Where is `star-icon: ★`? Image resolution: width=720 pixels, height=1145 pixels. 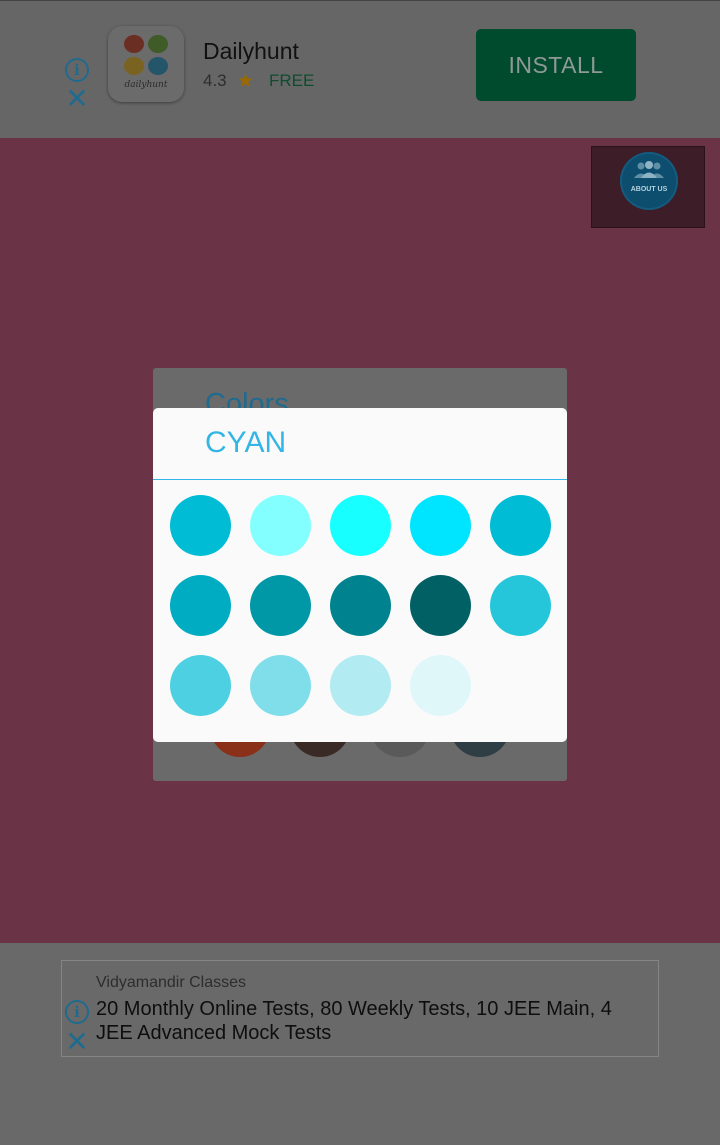 star-icon: ★ is located at coordinates (246, 81).